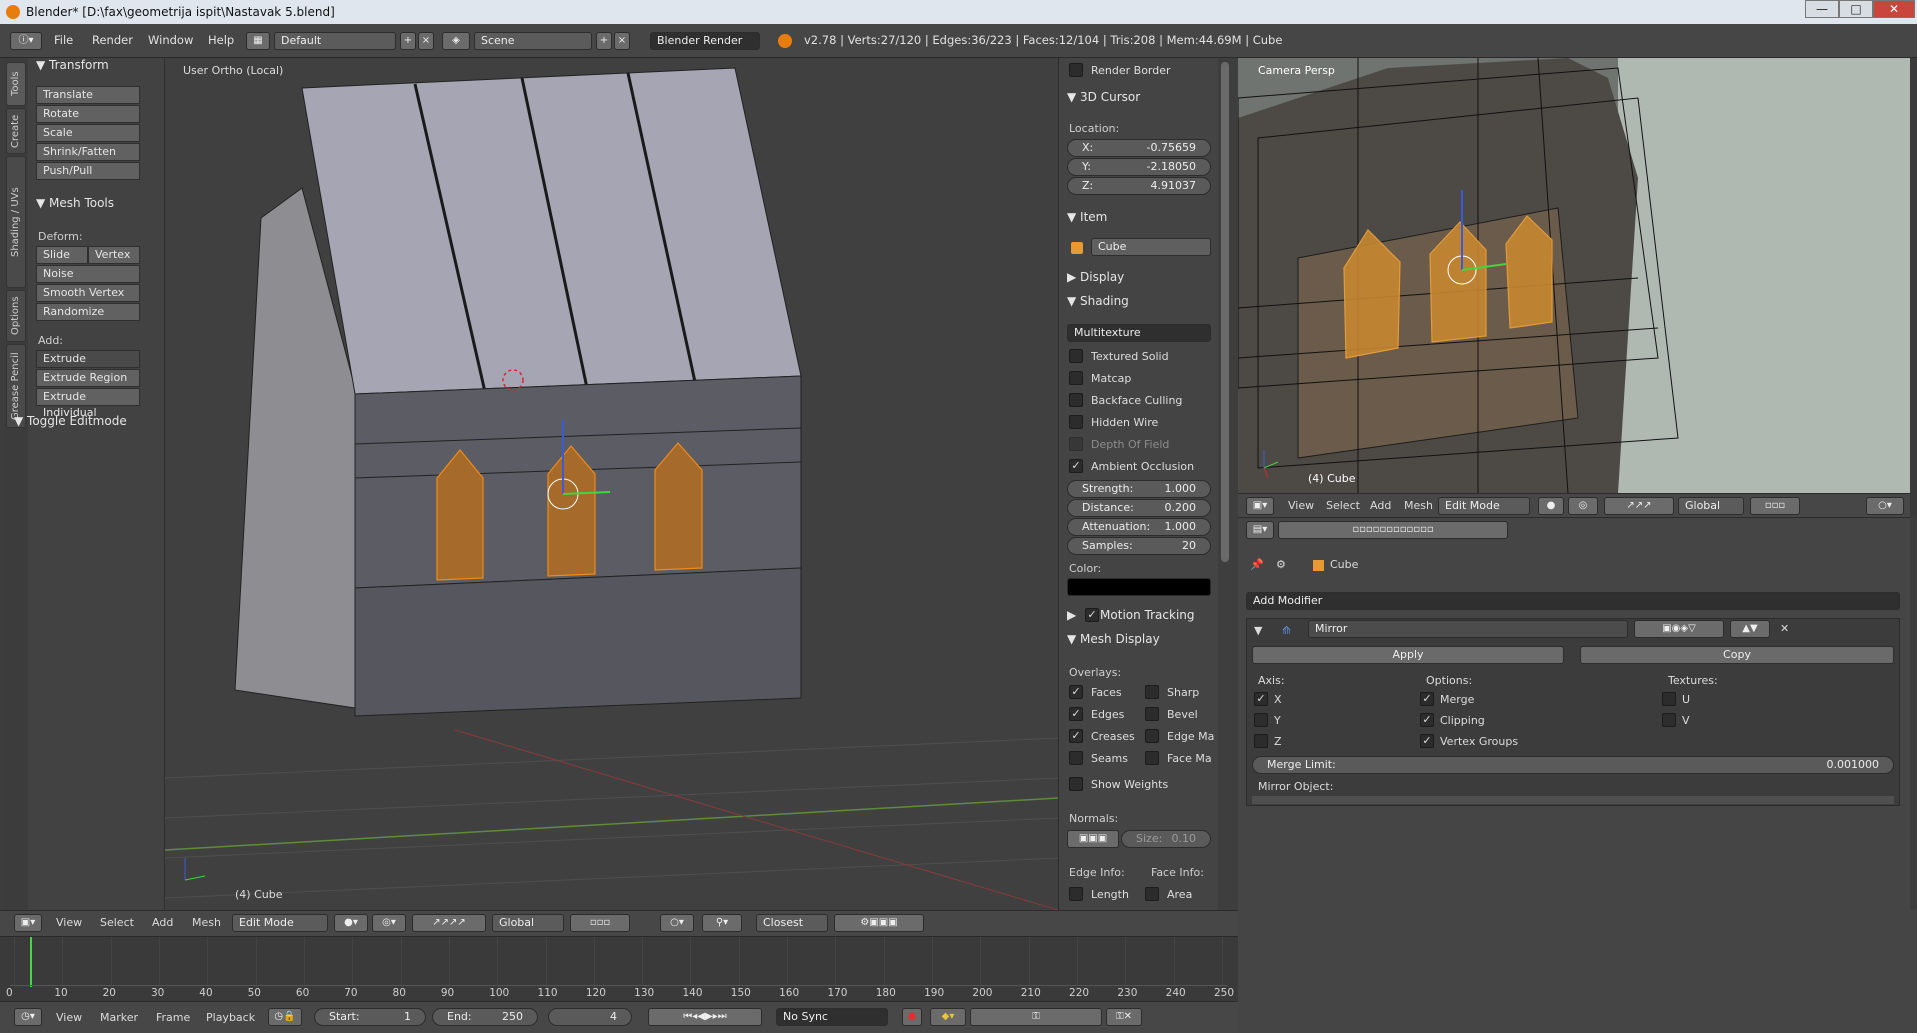 The image size is (1917, 1033). What do you see at coordinates (1750, 629) in the screenshot?
I see `modifier-move-icons: ▲▼` at bounding box center [1750, 629].